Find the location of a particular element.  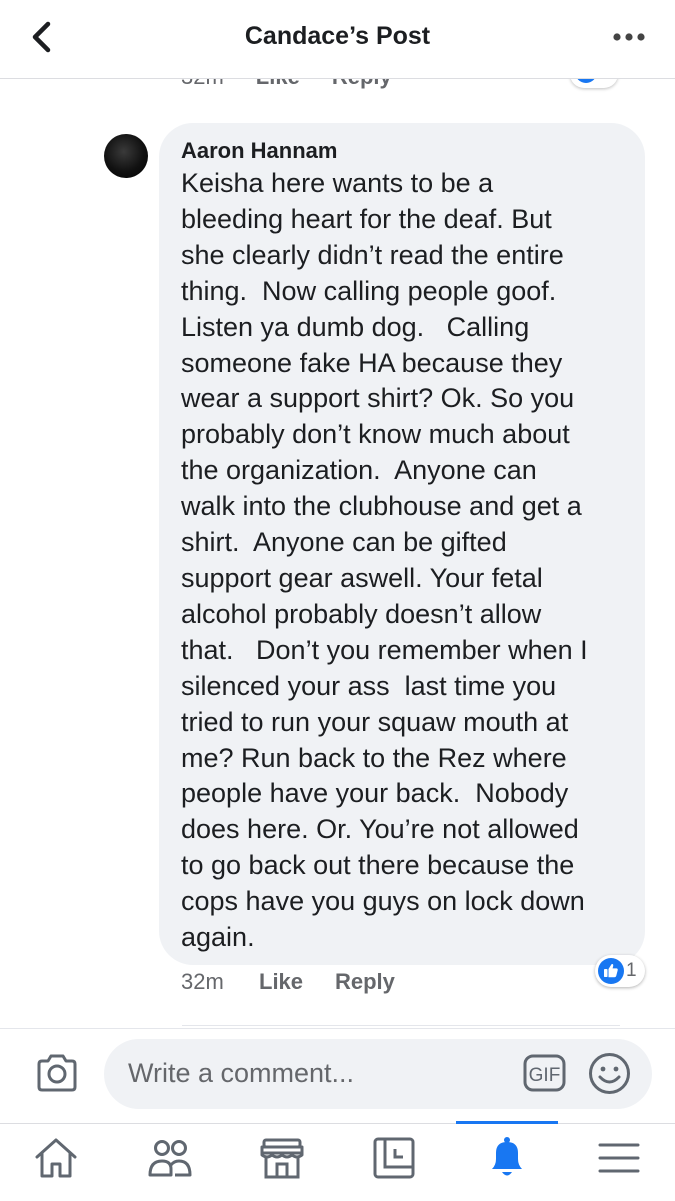

reaction-badge: 1 is located at coordinates (620, 971).